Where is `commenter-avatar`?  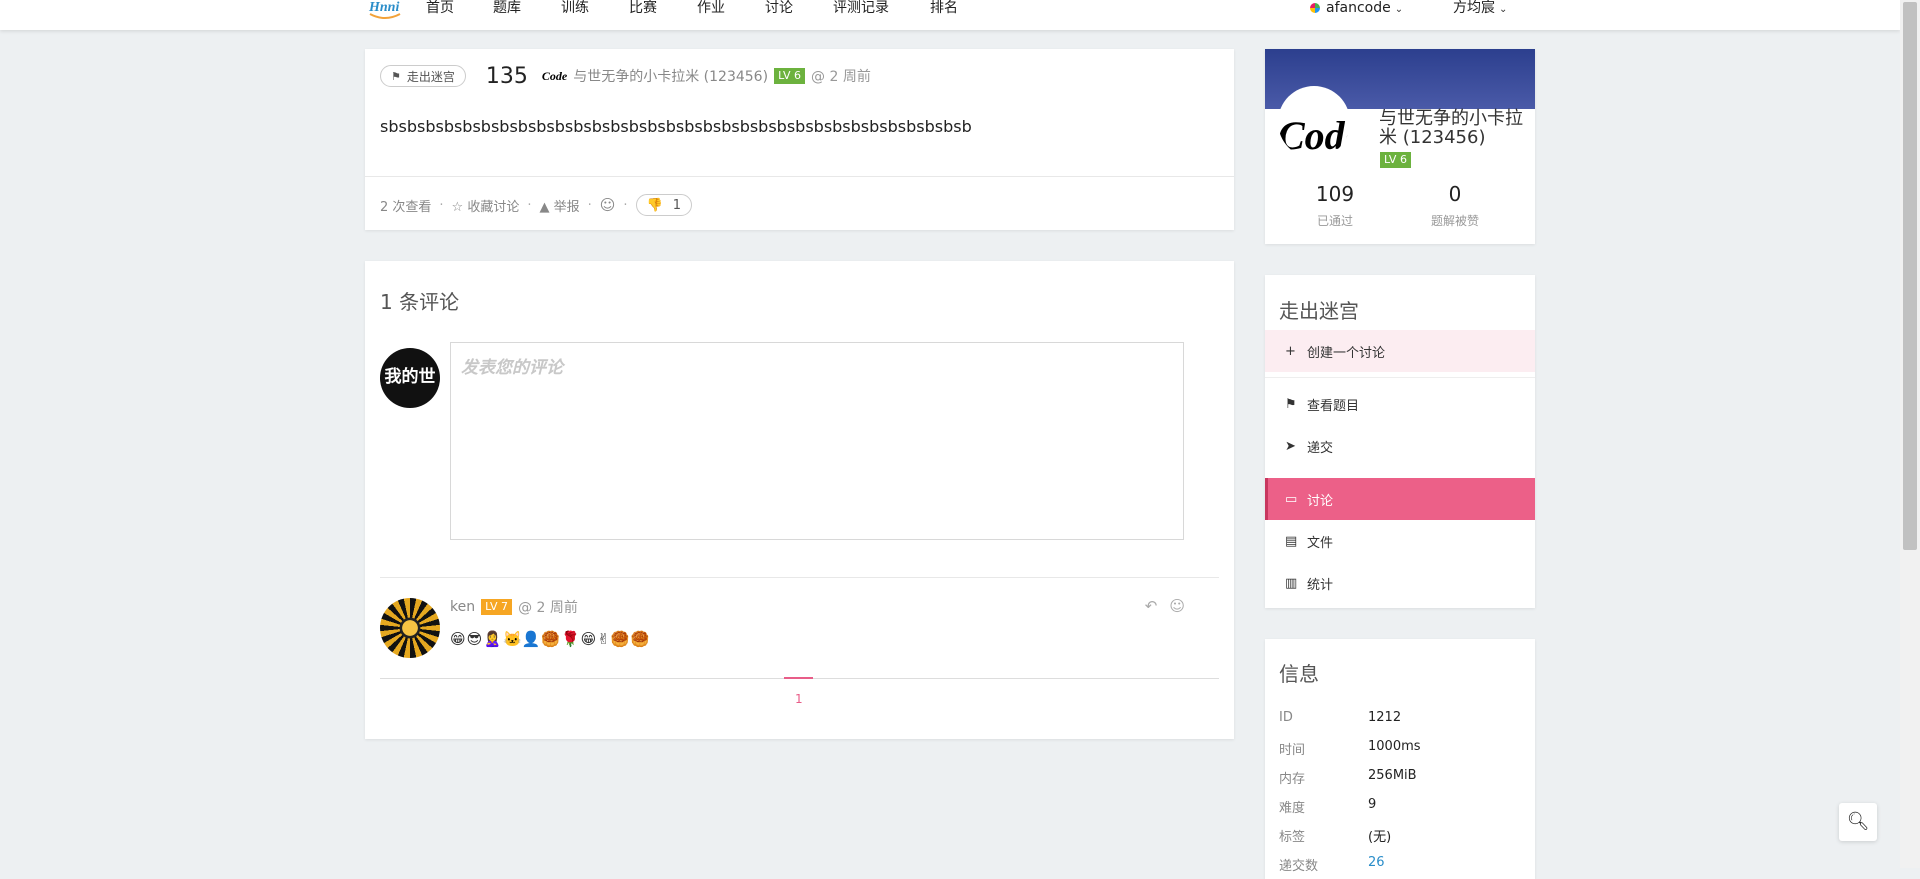
commenter-avatar is located at coordinates (410, 628).